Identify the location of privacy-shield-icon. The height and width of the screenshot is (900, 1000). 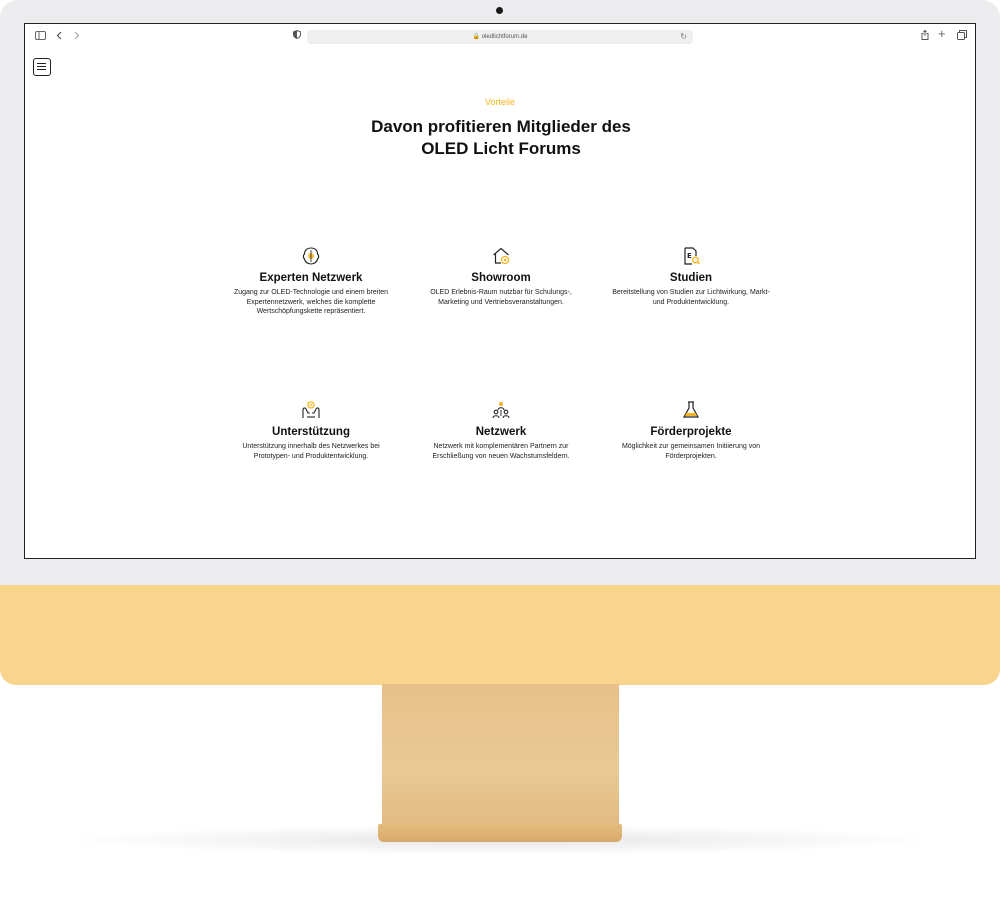
(297, 35).